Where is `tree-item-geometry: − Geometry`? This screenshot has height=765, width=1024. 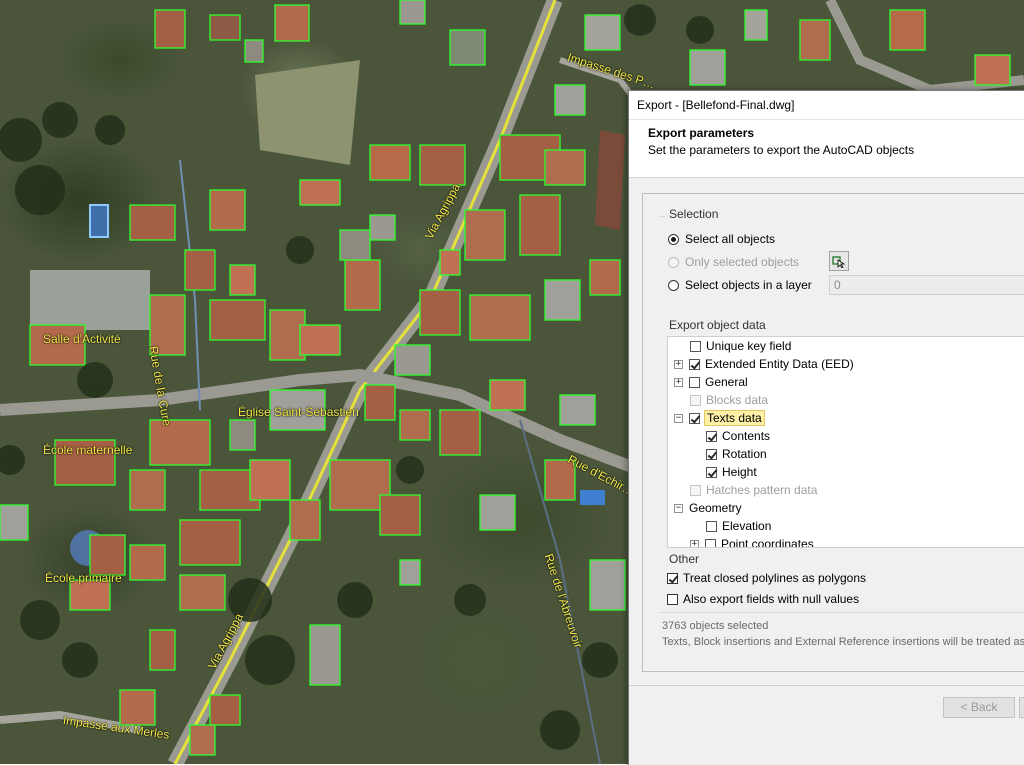
tree-item-geometry: − Geometry is located at coordinates (708, 508).